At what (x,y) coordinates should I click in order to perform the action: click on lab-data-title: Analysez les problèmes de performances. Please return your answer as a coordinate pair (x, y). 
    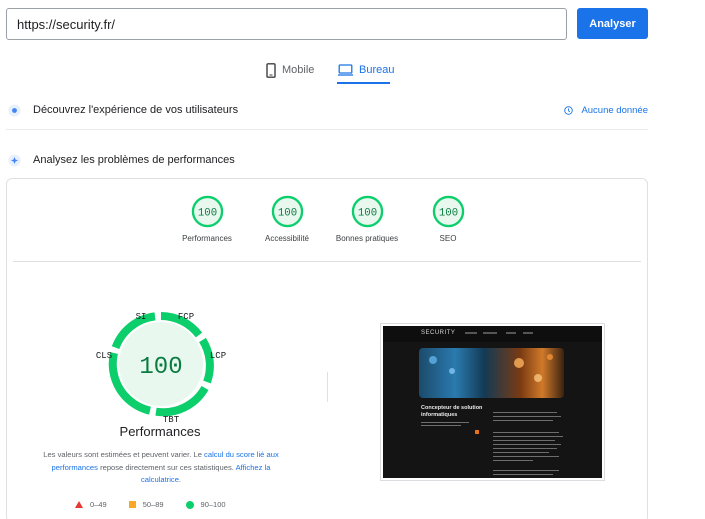
    Looking at the image, I should click on (134, 160).